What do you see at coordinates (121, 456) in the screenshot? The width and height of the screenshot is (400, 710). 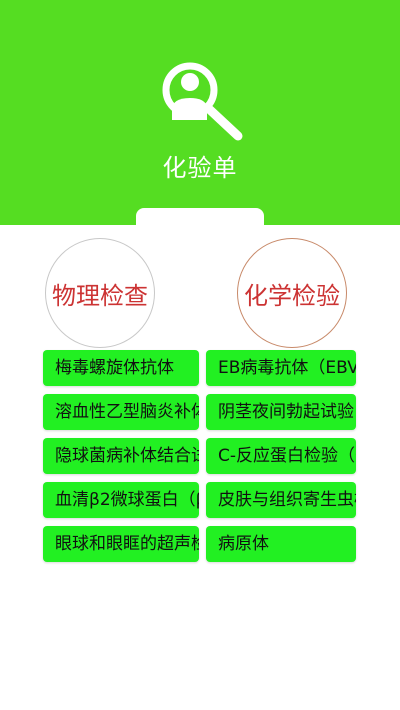 I see `list-item: 隐球菌病补体结合试验` at bounding box center [121, 456].